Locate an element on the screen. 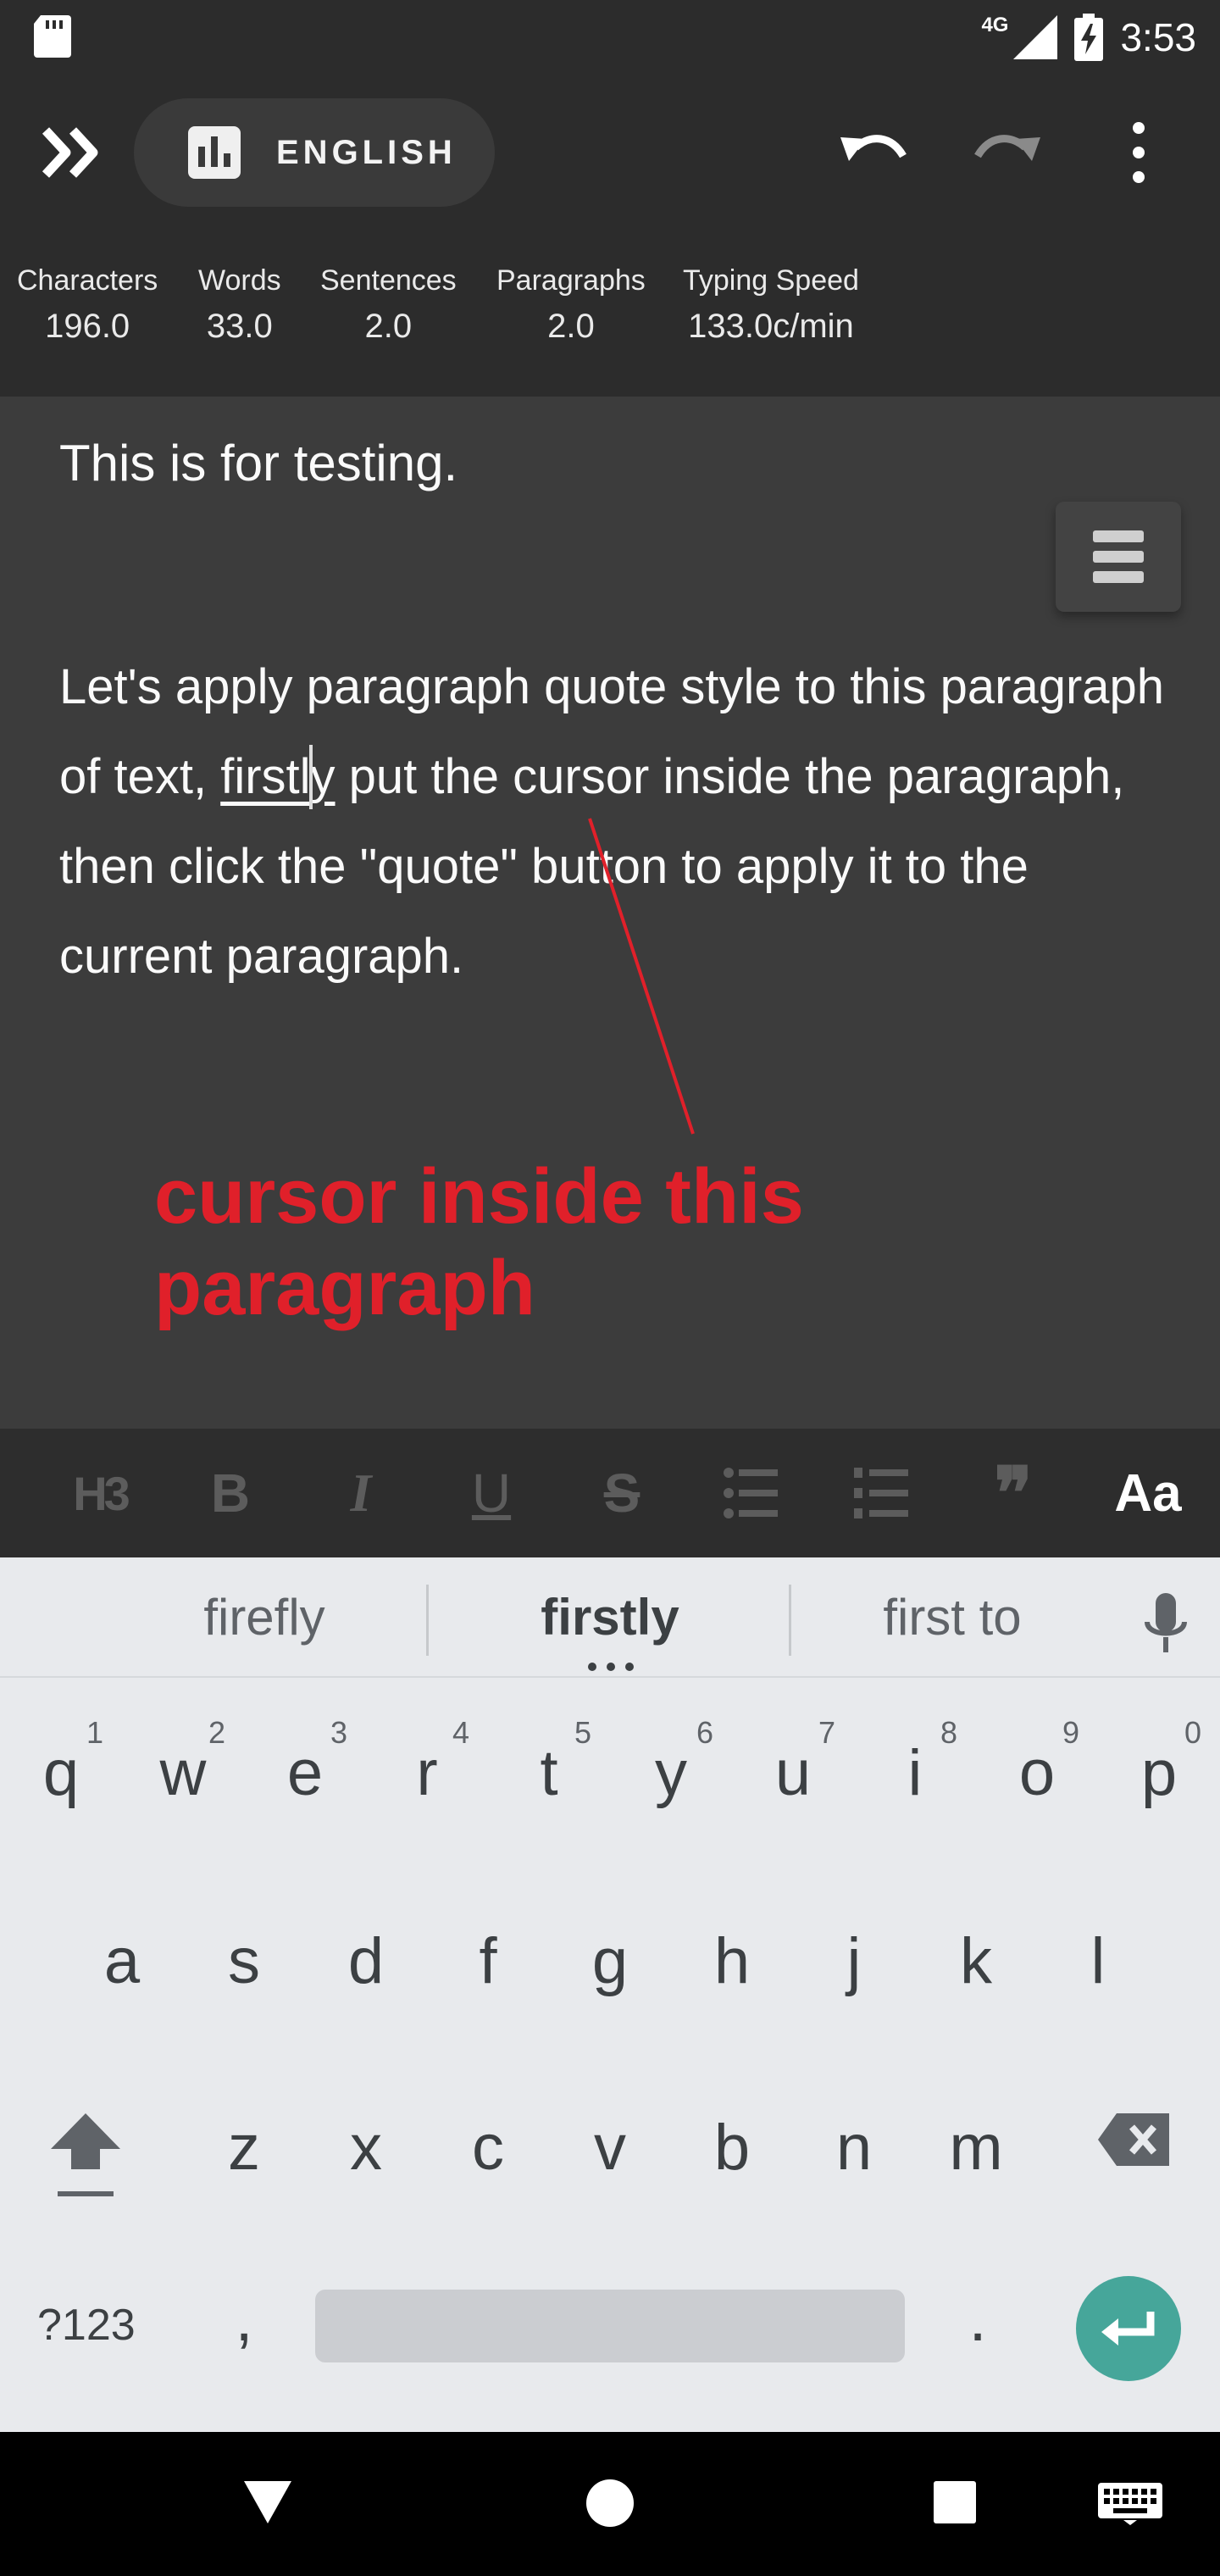 The width and height of the screenshot is (1220, 2576). key-2: 3e is located at coordinates (305, 1770).